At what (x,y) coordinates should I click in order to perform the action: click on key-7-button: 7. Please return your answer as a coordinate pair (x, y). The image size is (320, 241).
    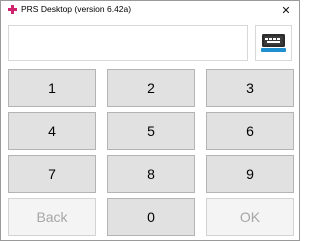
    Looking at the image, I should click on (52, 174).